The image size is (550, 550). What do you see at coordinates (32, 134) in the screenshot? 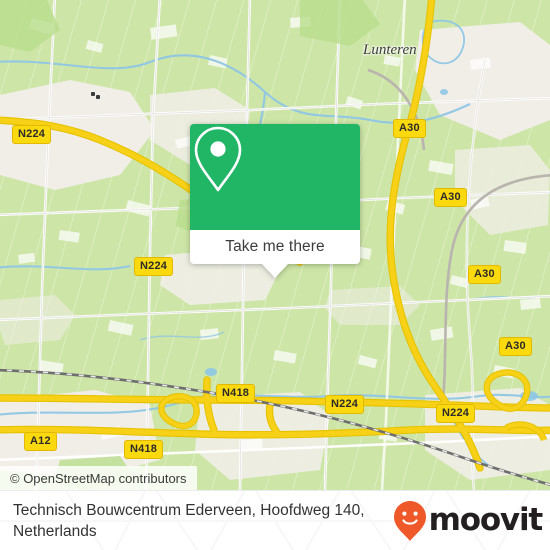
I see `road-shield-n224-west: N224` at bounding box center [32, 134].